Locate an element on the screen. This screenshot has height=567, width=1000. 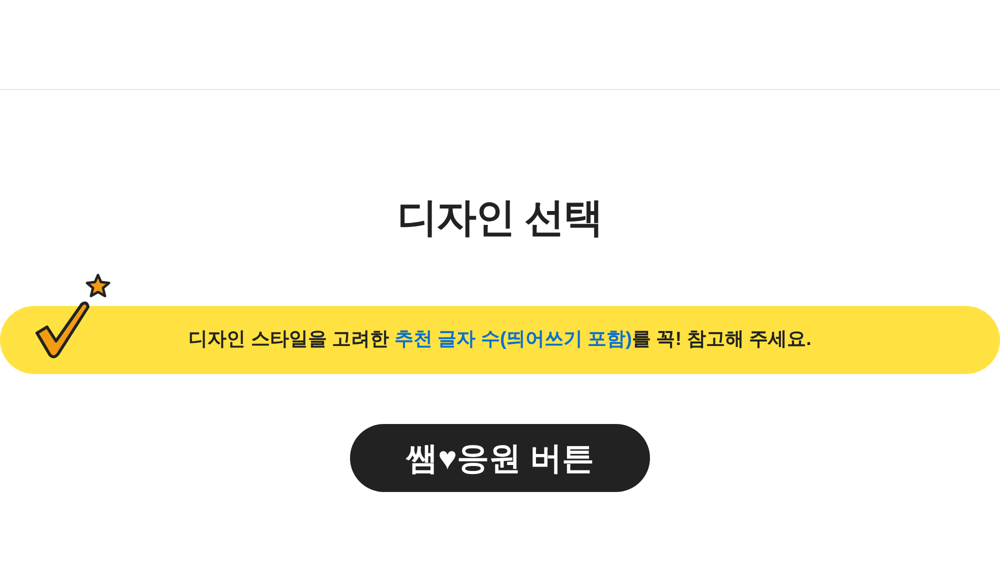
cheer-button: 쌤♥응원 버튼 is located at coordinates (500, 458).